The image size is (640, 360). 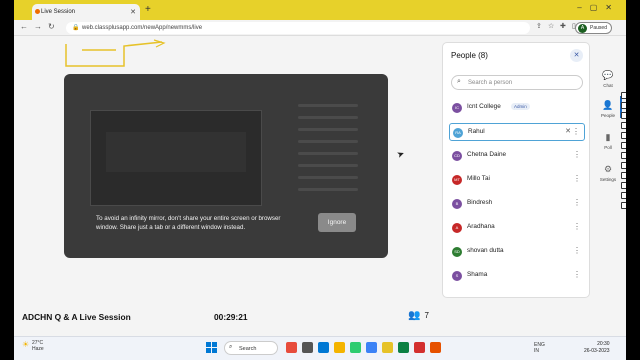 I want to click on rail-poll-label: Poll, so click(x=608, y=147).